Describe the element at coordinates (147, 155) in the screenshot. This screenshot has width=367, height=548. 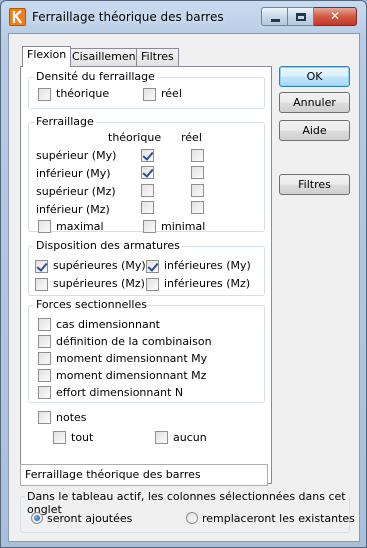
I see `superieur-my-theorique-checkbox` at that location.